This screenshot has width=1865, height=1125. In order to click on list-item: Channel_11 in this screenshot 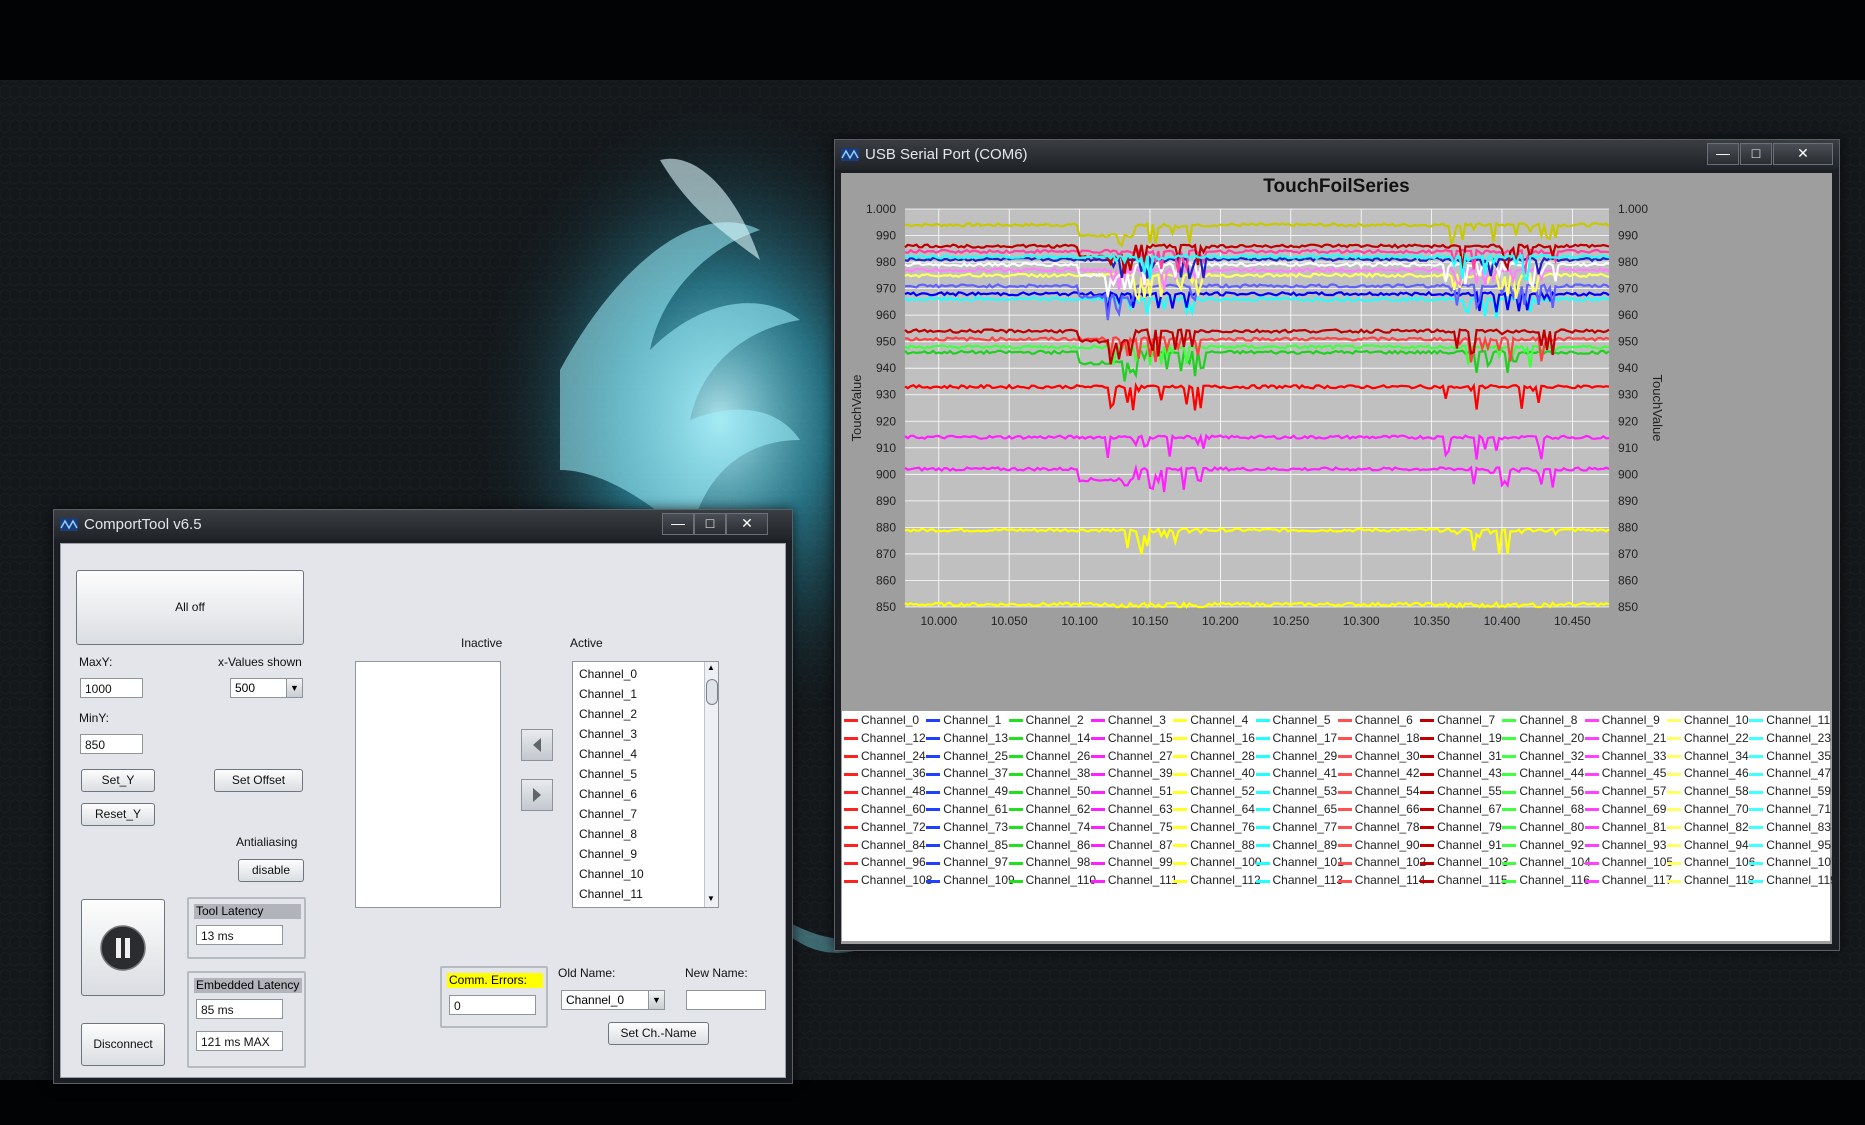, I will do `click(611, 894)`.